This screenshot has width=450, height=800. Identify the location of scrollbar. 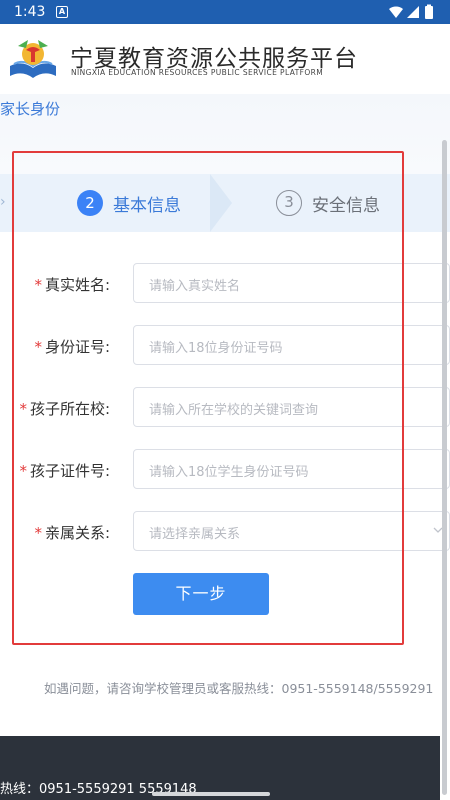
(444, 467).